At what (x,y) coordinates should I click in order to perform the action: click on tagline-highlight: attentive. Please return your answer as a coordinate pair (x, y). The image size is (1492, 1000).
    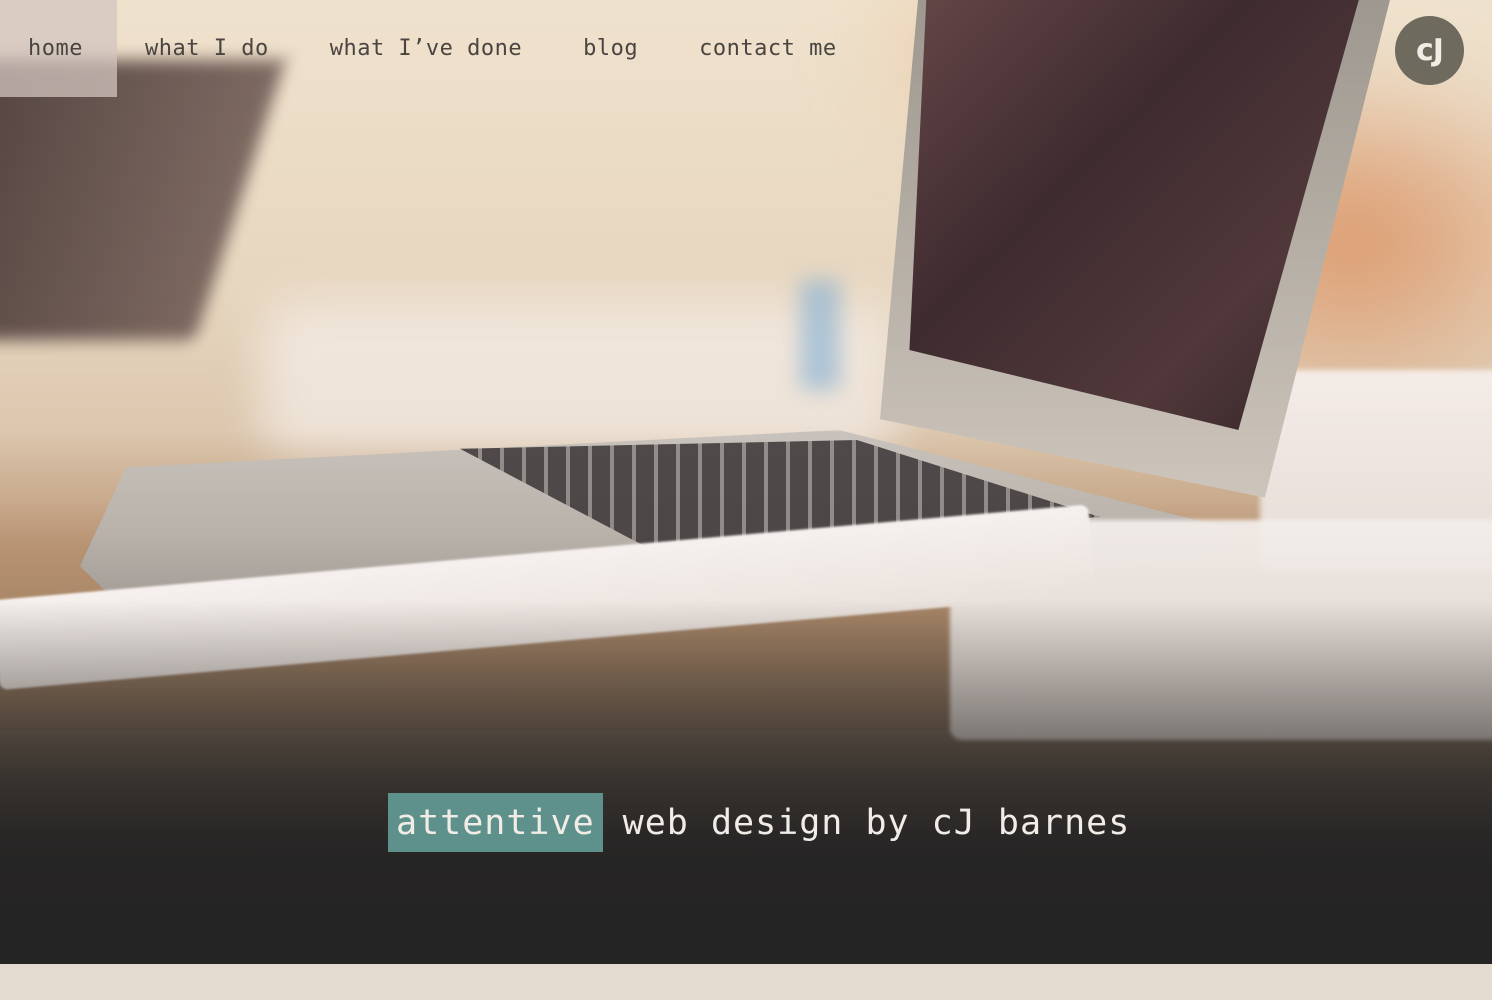
    Looking at the image, I should click on (495, 822).